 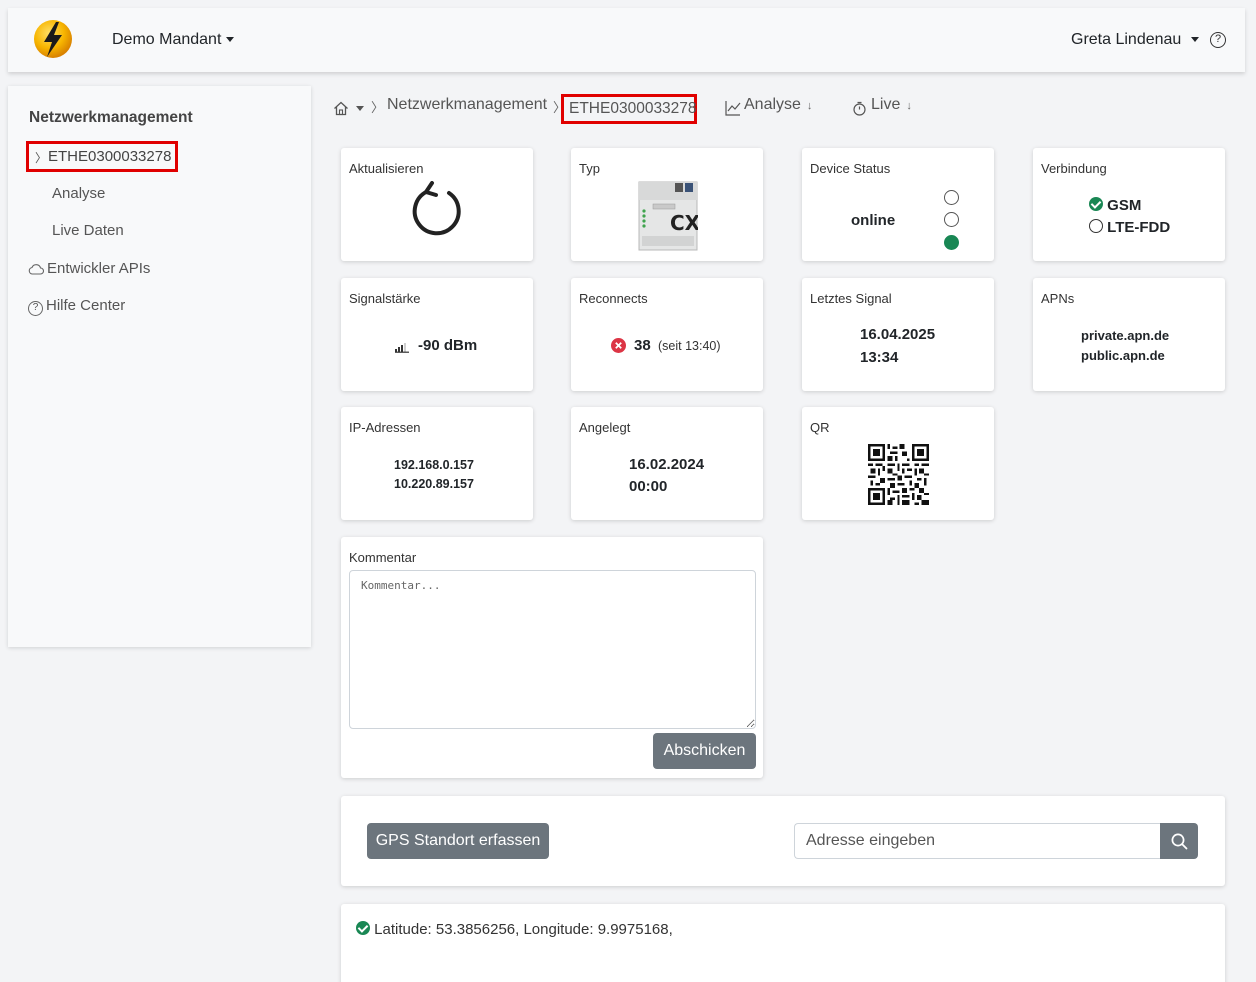 I want to click on breadcrumb-analyse: Analyse ↓, so click(x=778, y=105).